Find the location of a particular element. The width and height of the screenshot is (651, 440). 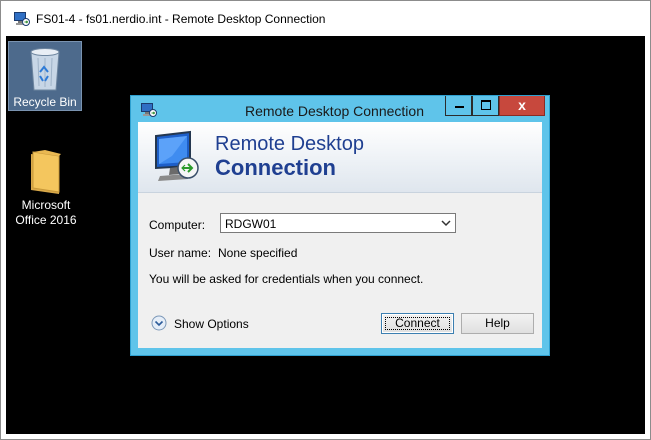

close-icon: x is located at coordinates (522, 105).